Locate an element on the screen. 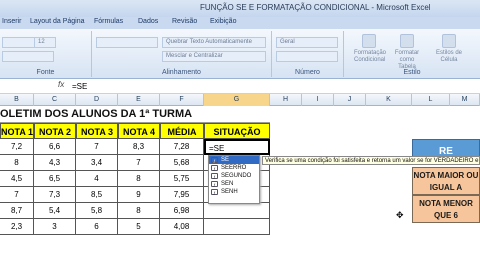 The width and height of the screenshot is (480, 270). tab-revisao: Revisão is located at coordinates (184, 21).